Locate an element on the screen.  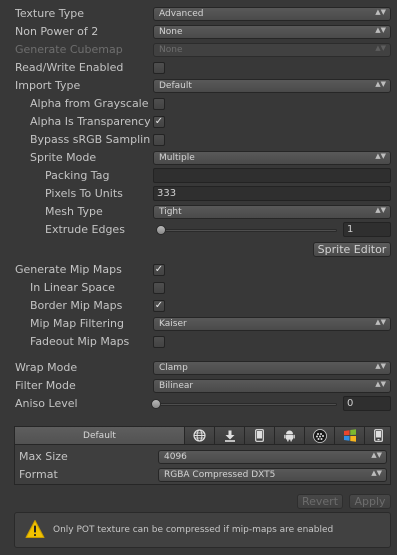
alpha-from-grayscale-label: Alpha from Grayscale is located at coordinates (89, 103).